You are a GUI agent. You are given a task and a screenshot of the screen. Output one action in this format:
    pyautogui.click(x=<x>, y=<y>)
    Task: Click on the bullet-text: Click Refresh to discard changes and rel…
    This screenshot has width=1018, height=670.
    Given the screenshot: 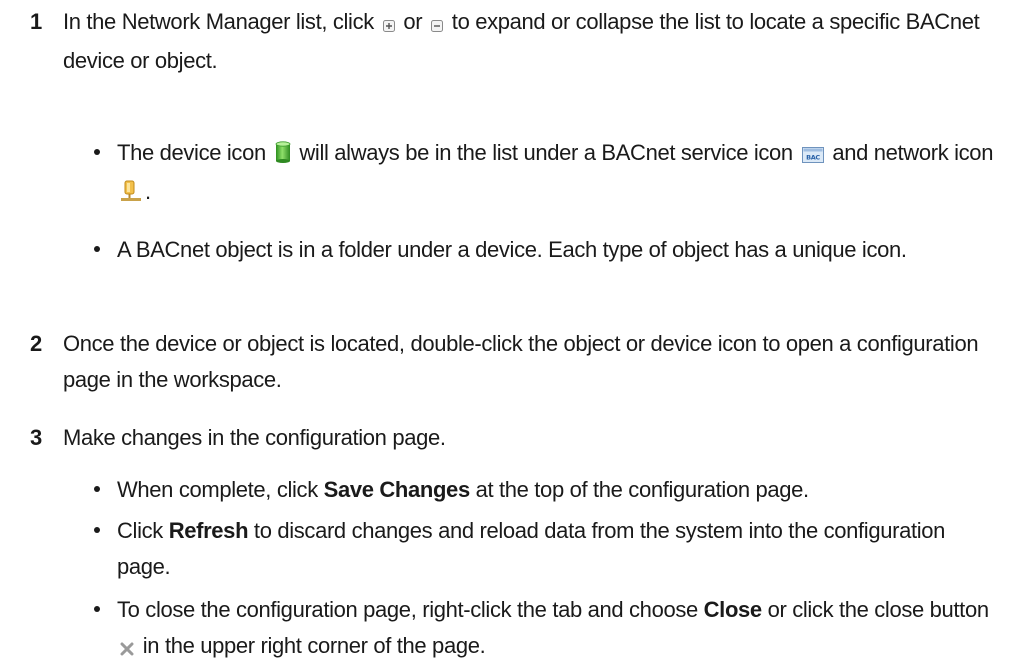 What is the action you would take?
    pyautogui.click(x=557, y=549)
    